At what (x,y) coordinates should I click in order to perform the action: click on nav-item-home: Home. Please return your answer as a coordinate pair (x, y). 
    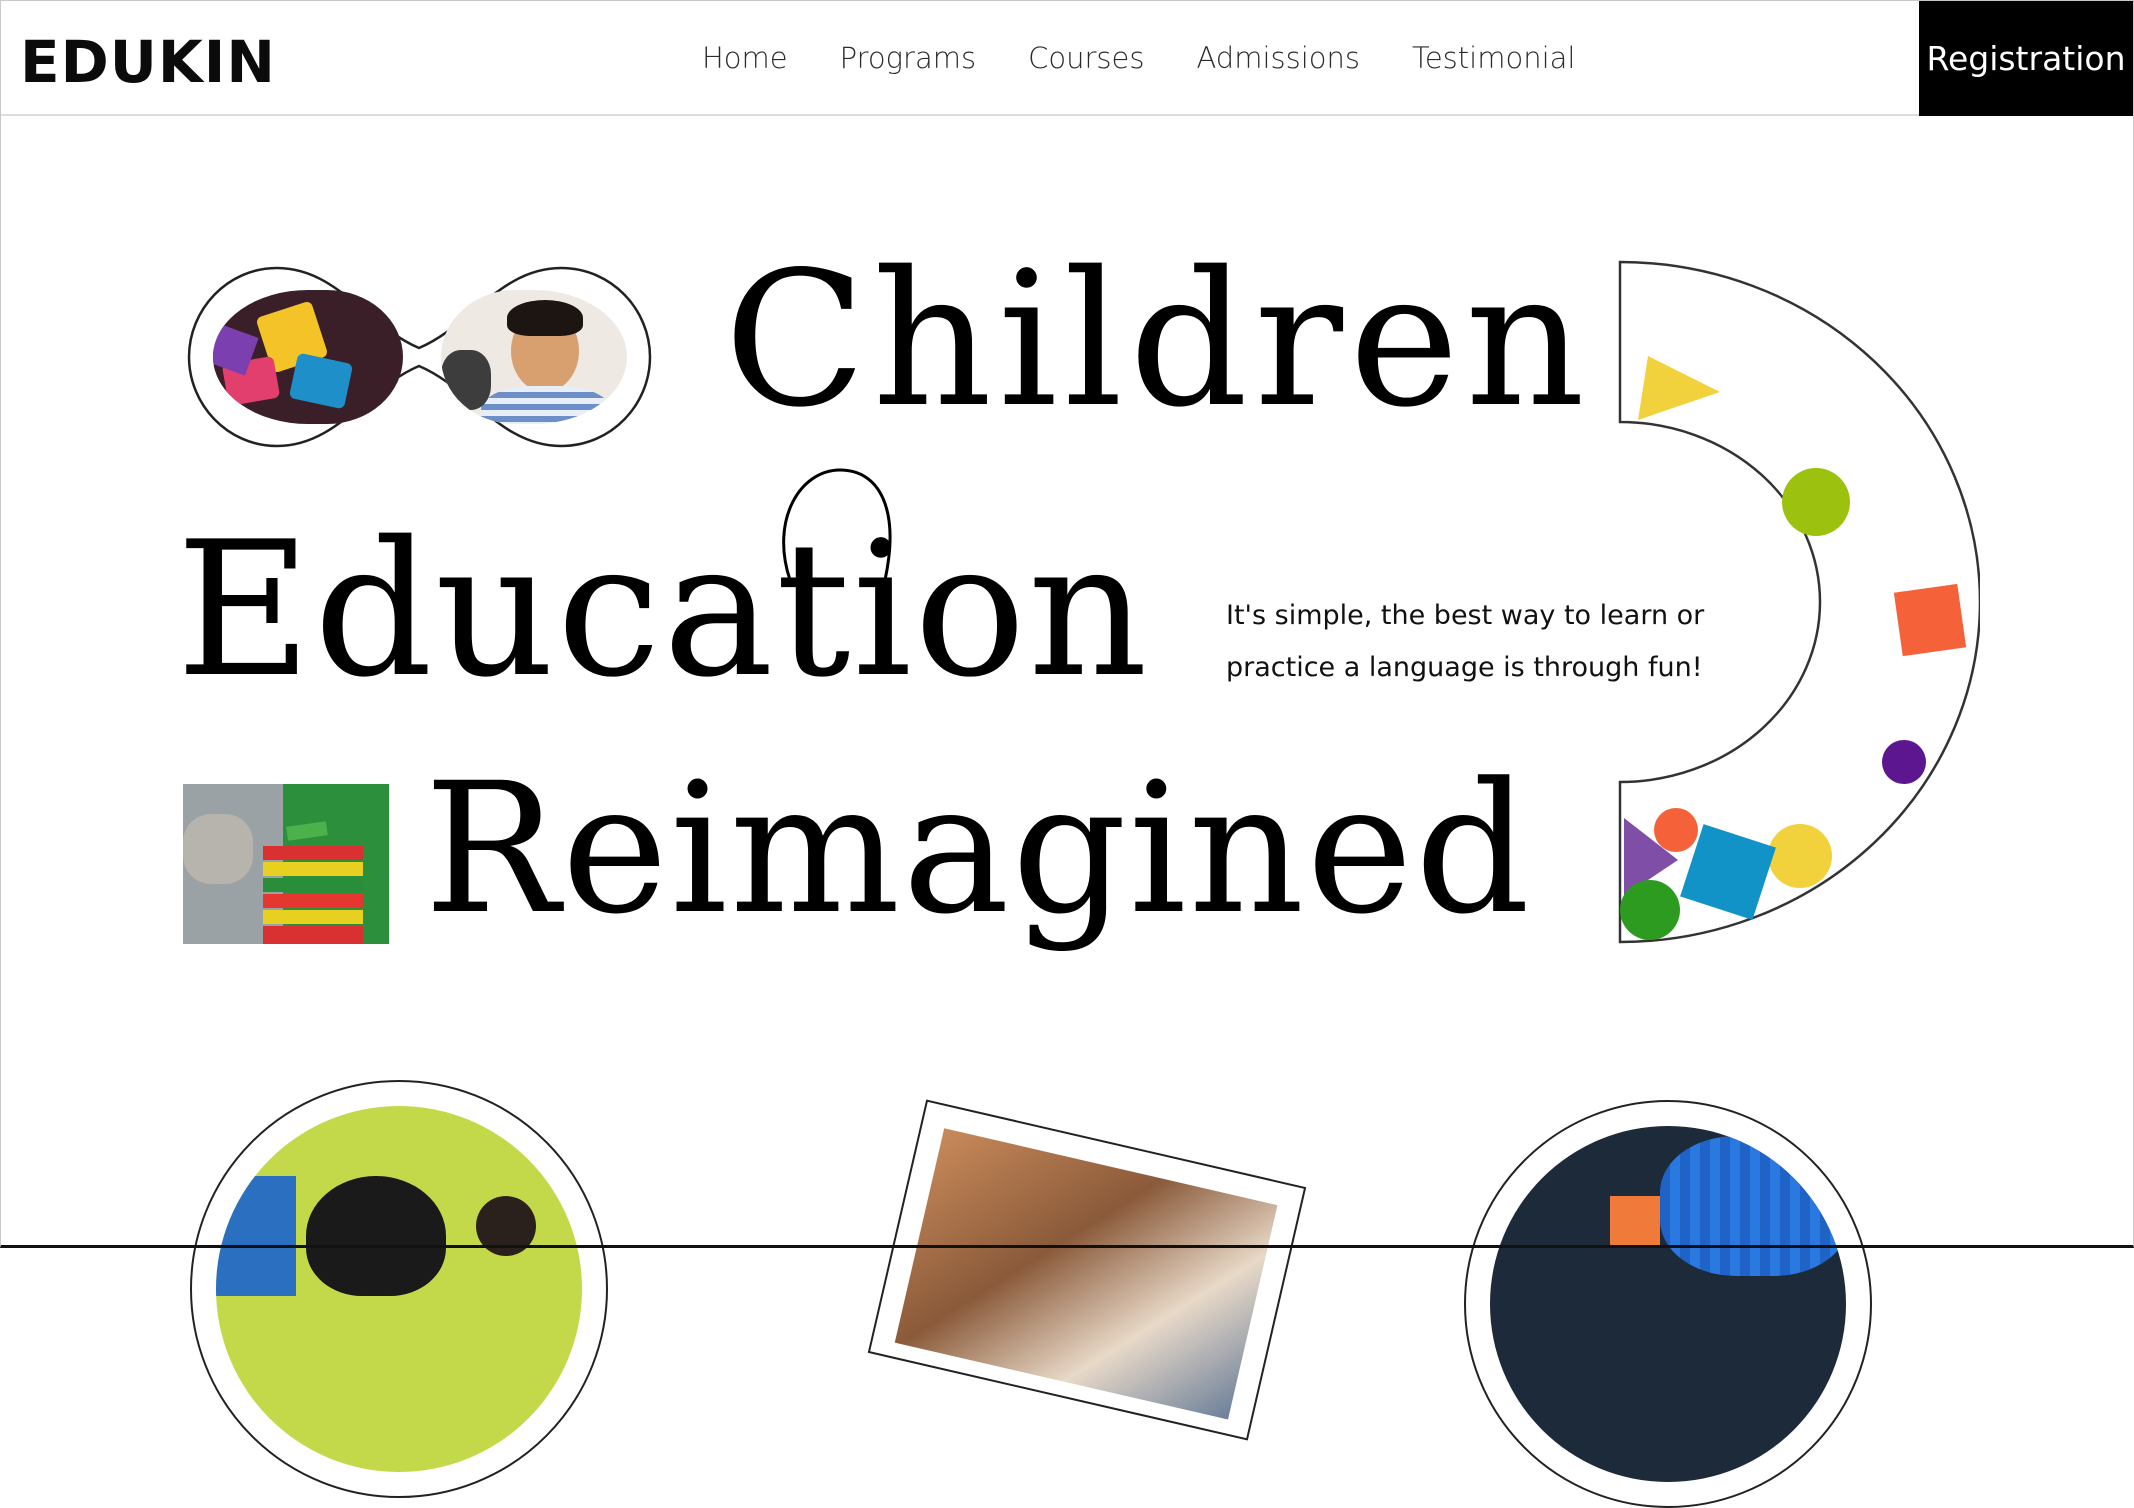
    Looking at the image, I should click on (745, 58).